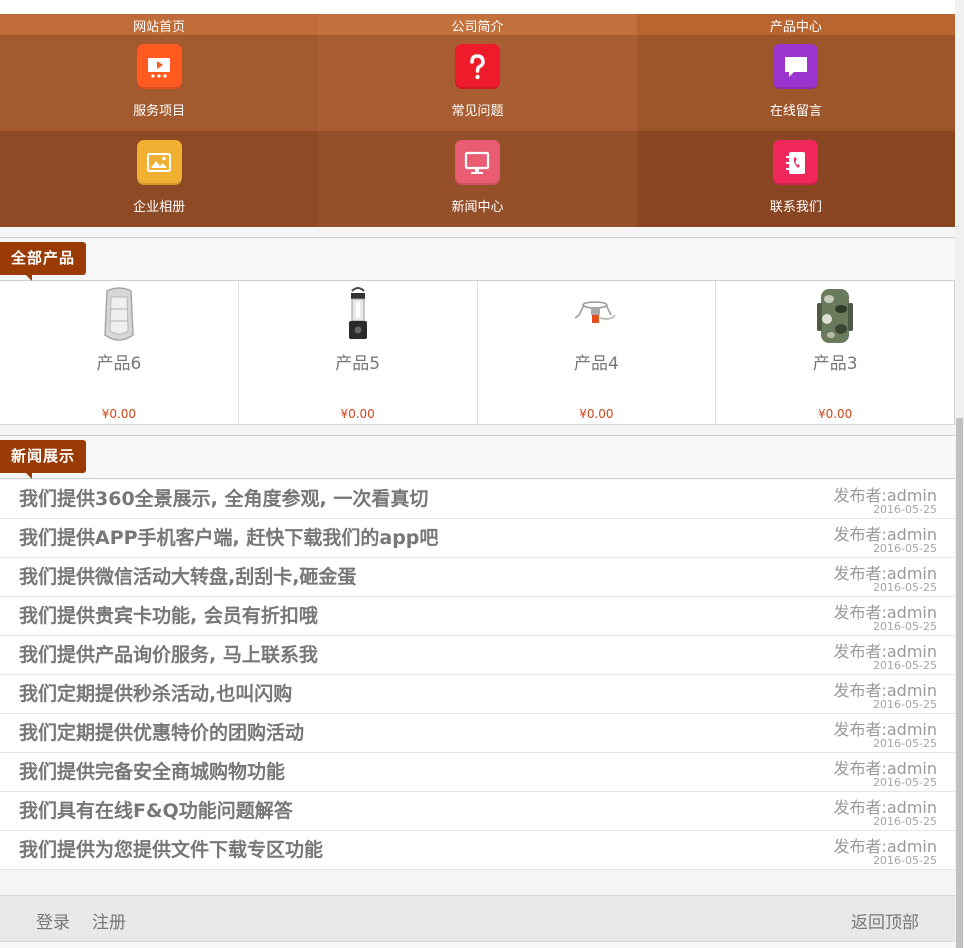 This screenshot has height=948, width=964. What do you see at coordinates (795, 27) in the screenshot?
I see `nav-label: 产品中心` at bounding box center [795, 27].